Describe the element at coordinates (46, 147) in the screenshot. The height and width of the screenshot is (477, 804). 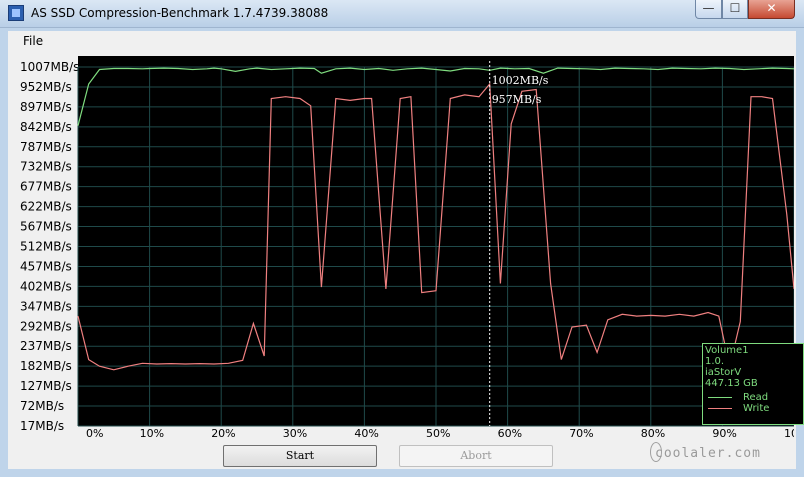
I see `y-tick-label: 787MB/s` at that location.